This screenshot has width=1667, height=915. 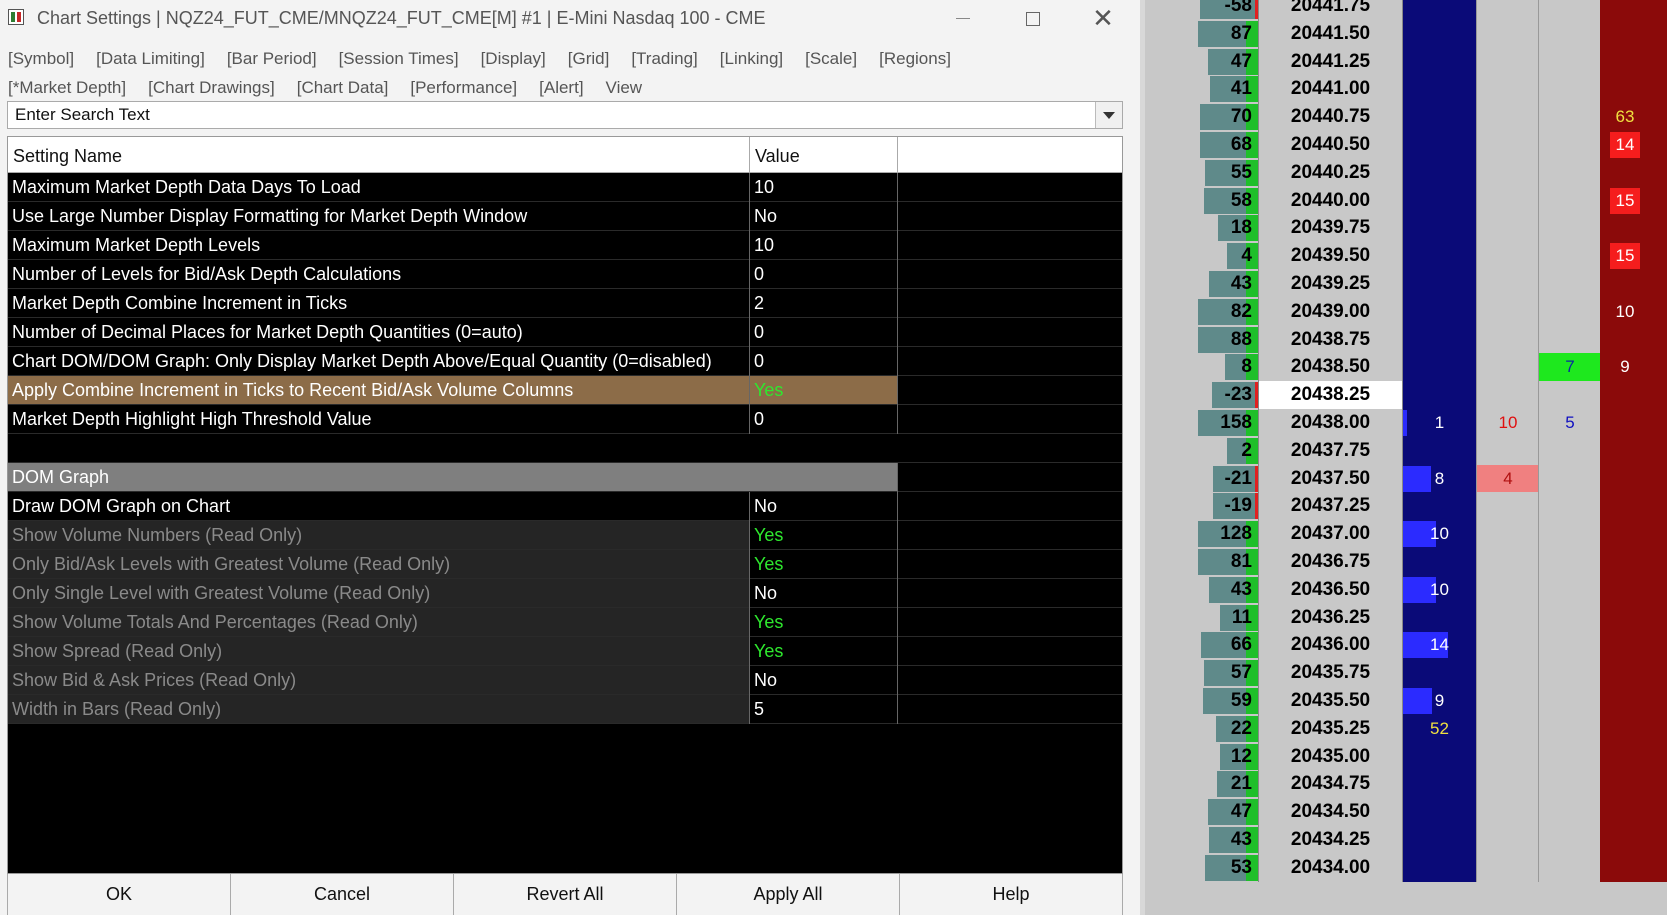 What do you see at coordinates (1330, 534) in the screenshot?
I see `price-cell: 20437.00` at bounding box center [1330, 534].